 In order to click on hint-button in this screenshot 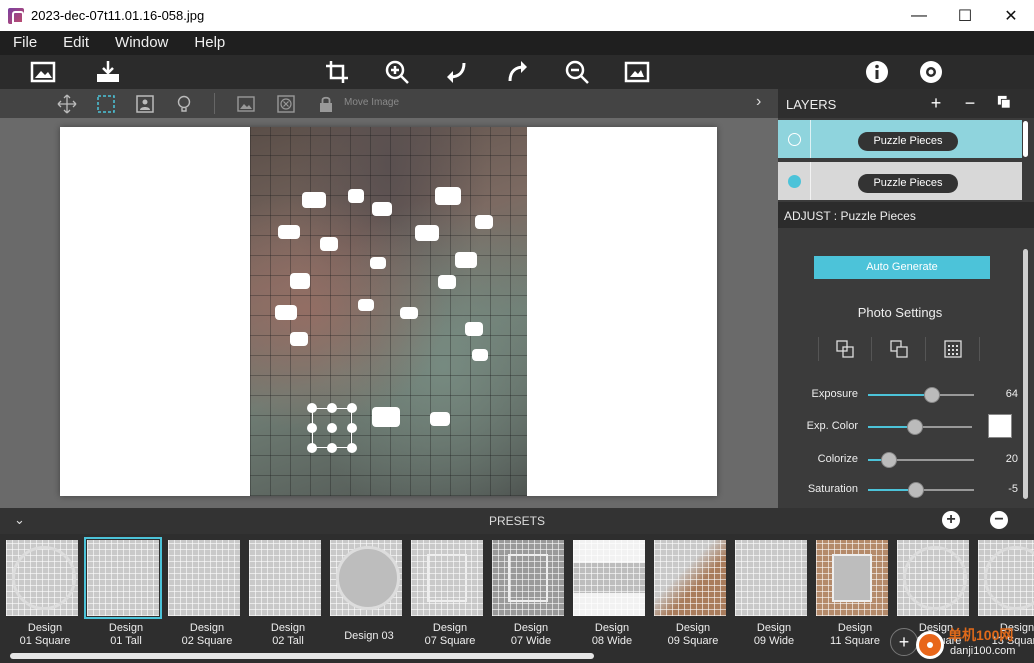, I will do `click(184, 103)`.